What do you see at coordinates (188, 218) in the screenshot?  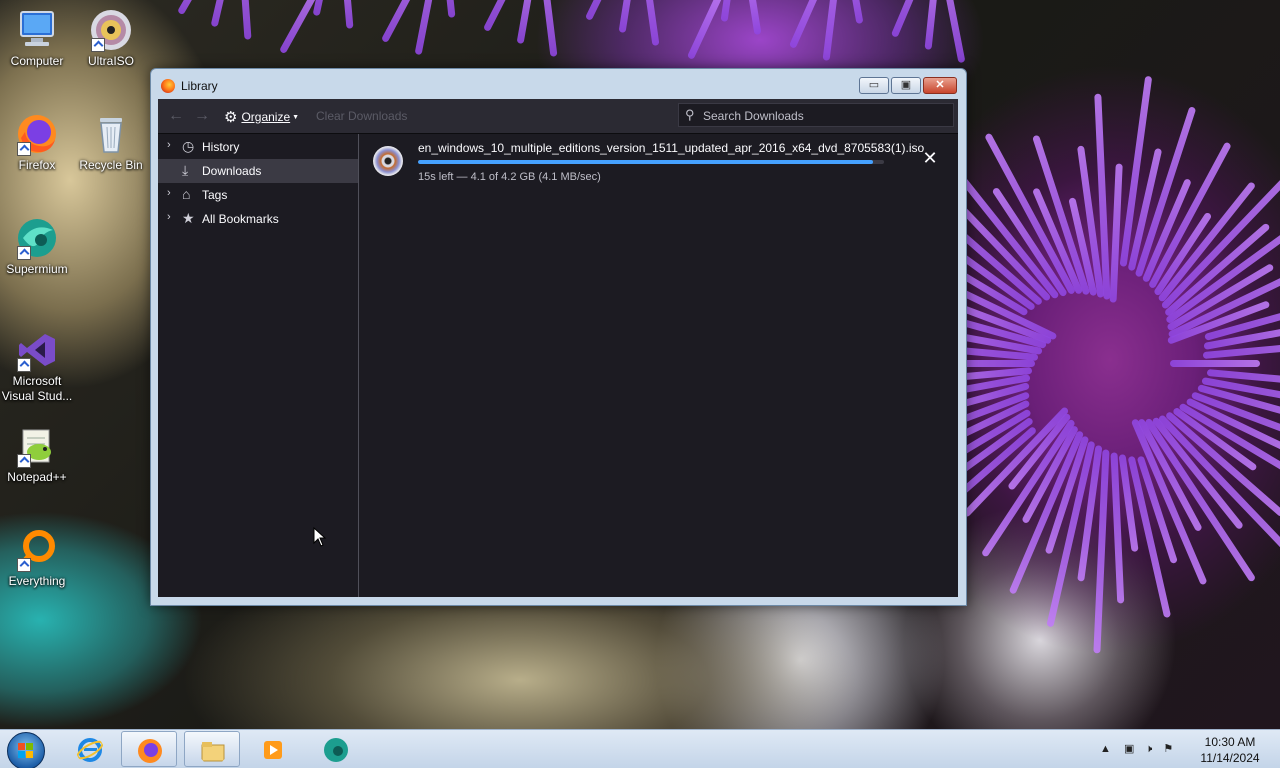 I see `star-icon: ★` at bounding box center [188, 218].